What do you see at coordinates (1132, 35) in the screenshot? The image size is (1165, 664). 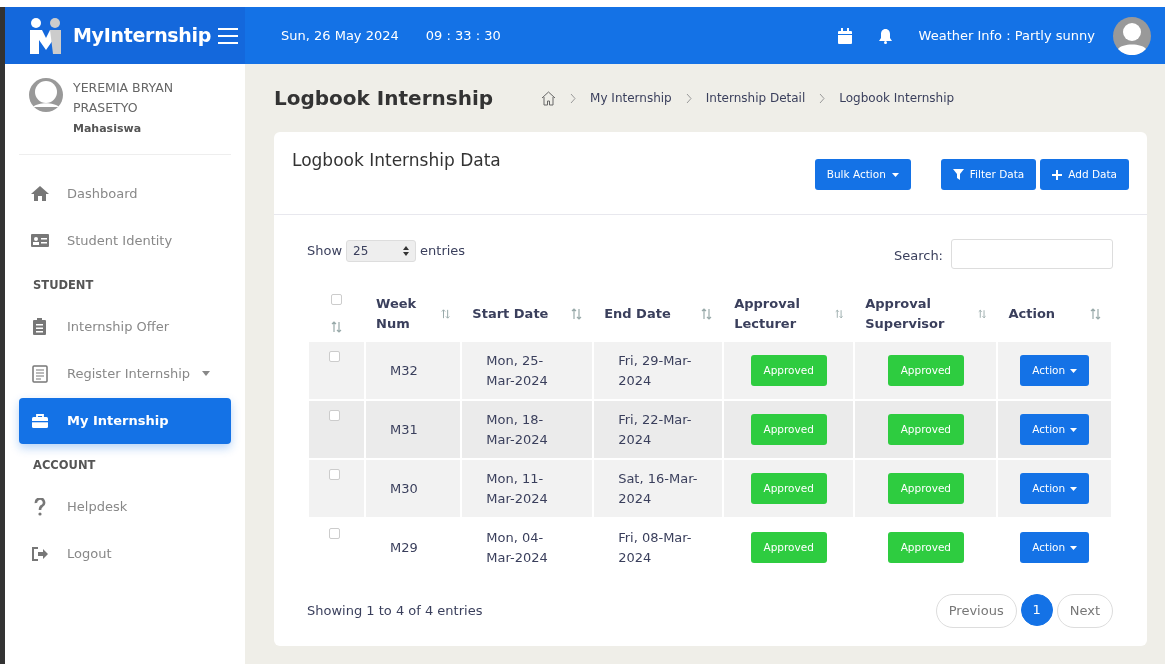 I see `avatar-icon` at bounding box center [1132, 35].